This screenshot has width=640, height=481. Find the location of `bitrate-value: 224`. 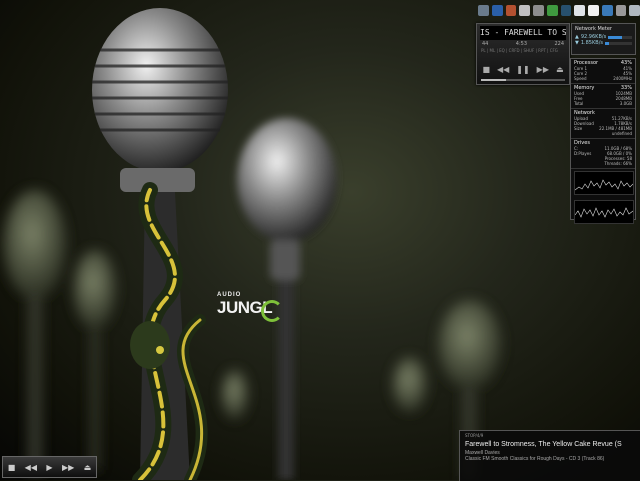

bitrate-value: 224 is located at coordinates (559, 44).